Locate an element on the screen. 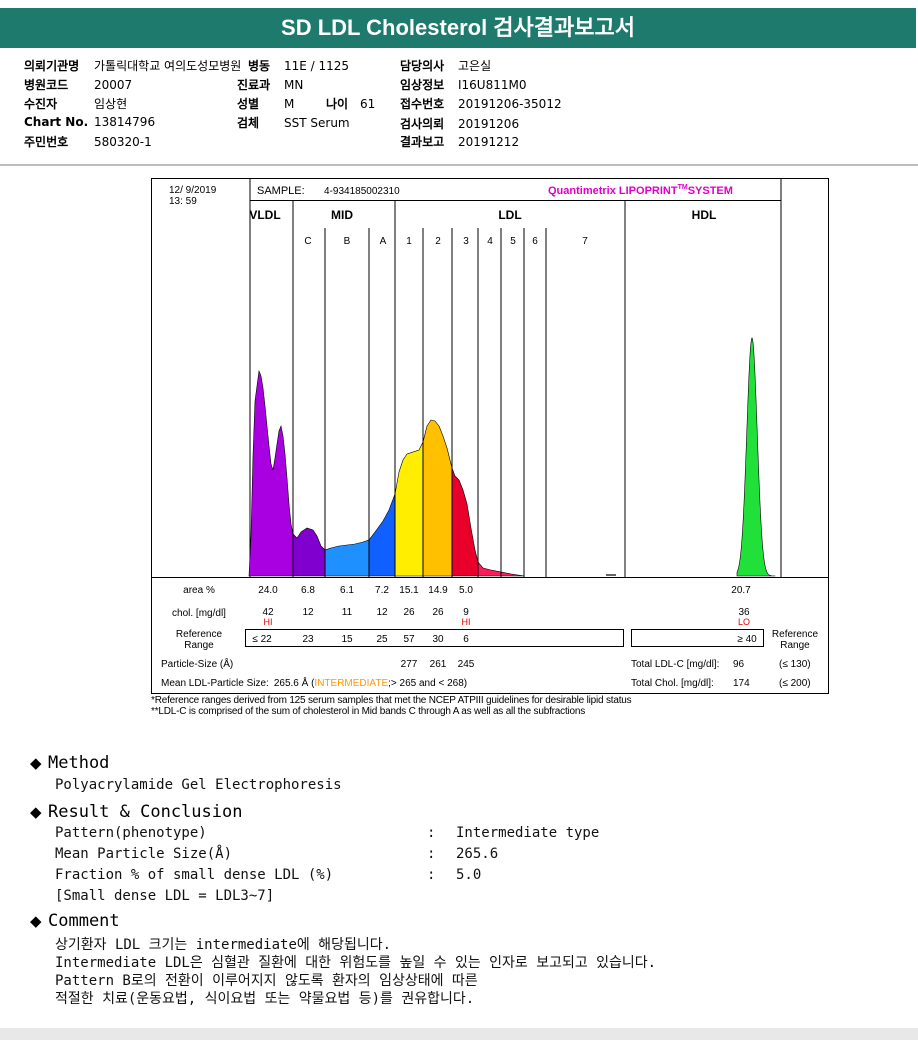  chol-a: 12 is located at coordinates (382, 612).